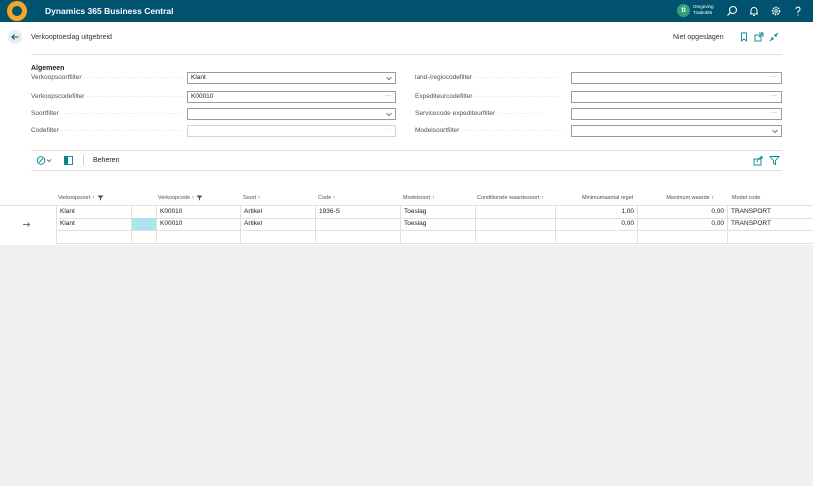 The width and height of the screenshot is (813, 486). What do you see at coordinates (143, 237) in the screenshot?
I see `cell-indicator` at bounding box center [143, 237].